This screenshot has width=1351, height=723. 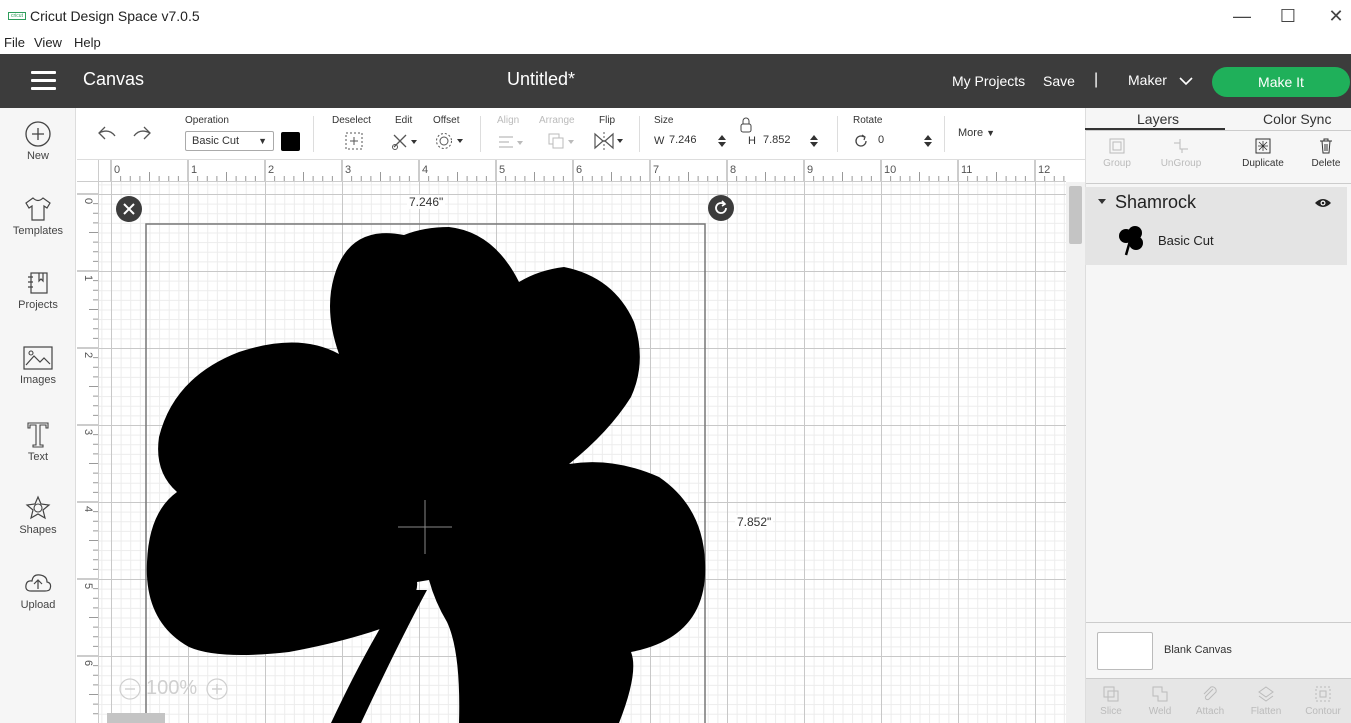 What do you see at coordinates (814, 141) in the screenshot?
I see `height-stepper-icon` at bounding box center [814, 141].